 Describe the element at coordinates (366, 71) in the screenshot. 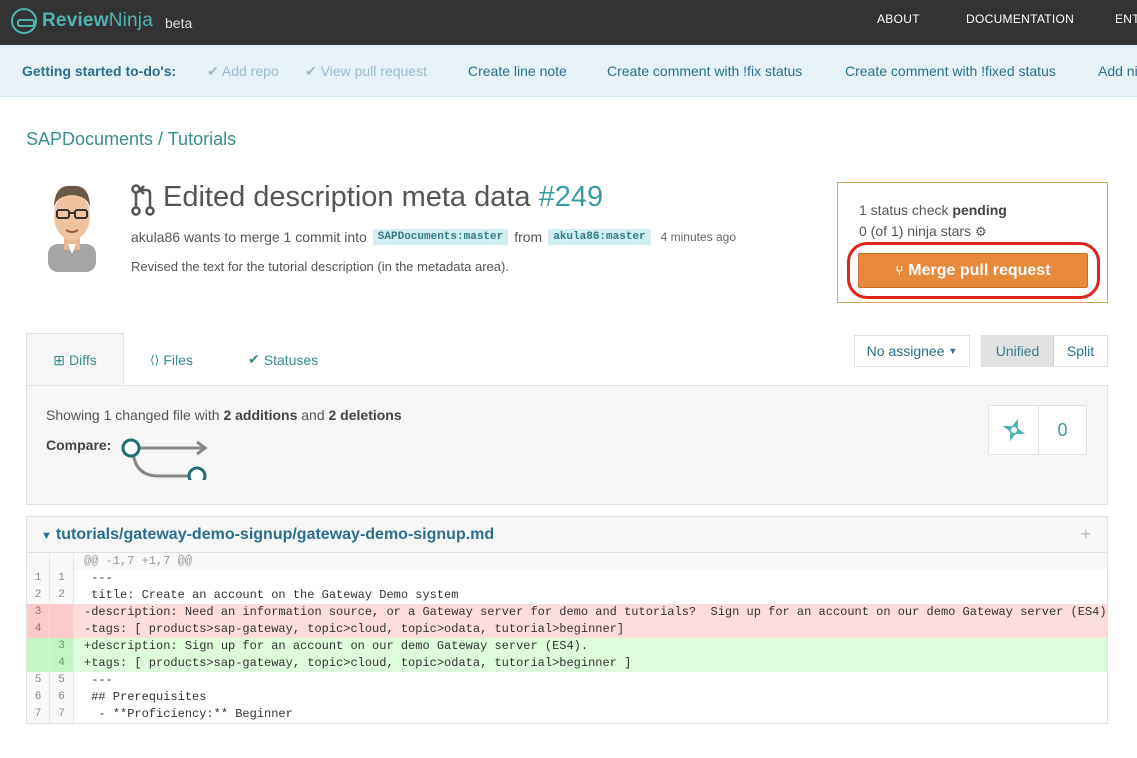

I see `todo-view-pull-request: ✔ View pull request` at that location.